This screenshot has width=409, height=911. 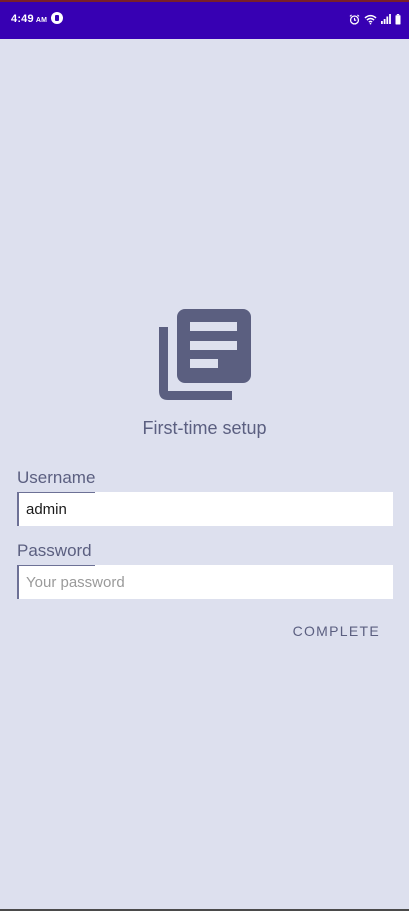 What do you see at coordinates (41, 20) in the screenshot?
I see `status-ampm: AM` at bounding box center [41, 20].